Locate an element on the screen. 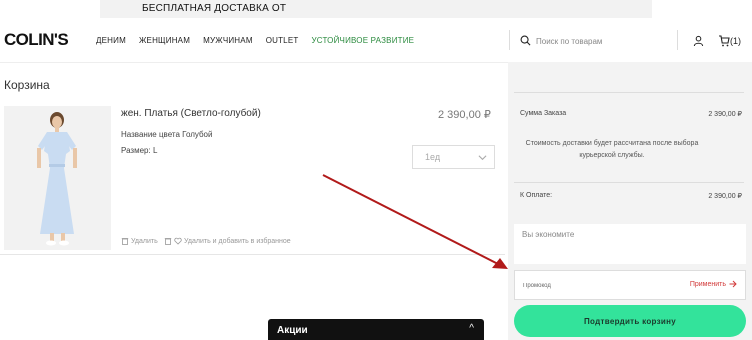 The image size is (752, 340). order-total-value: 2 390,00 ₽ is located at coordinates (725, 114).